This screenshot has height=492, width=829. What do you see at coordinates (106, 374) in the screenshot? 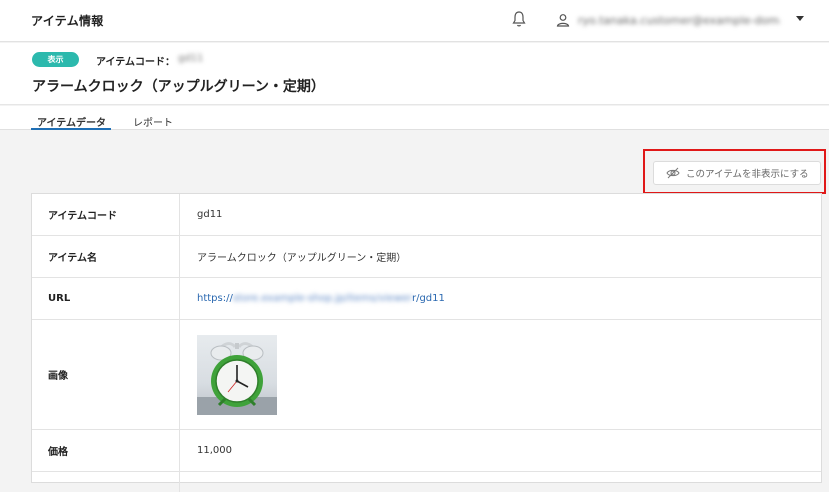
I see `field-key: 画像` at bounding box center [106, 374].